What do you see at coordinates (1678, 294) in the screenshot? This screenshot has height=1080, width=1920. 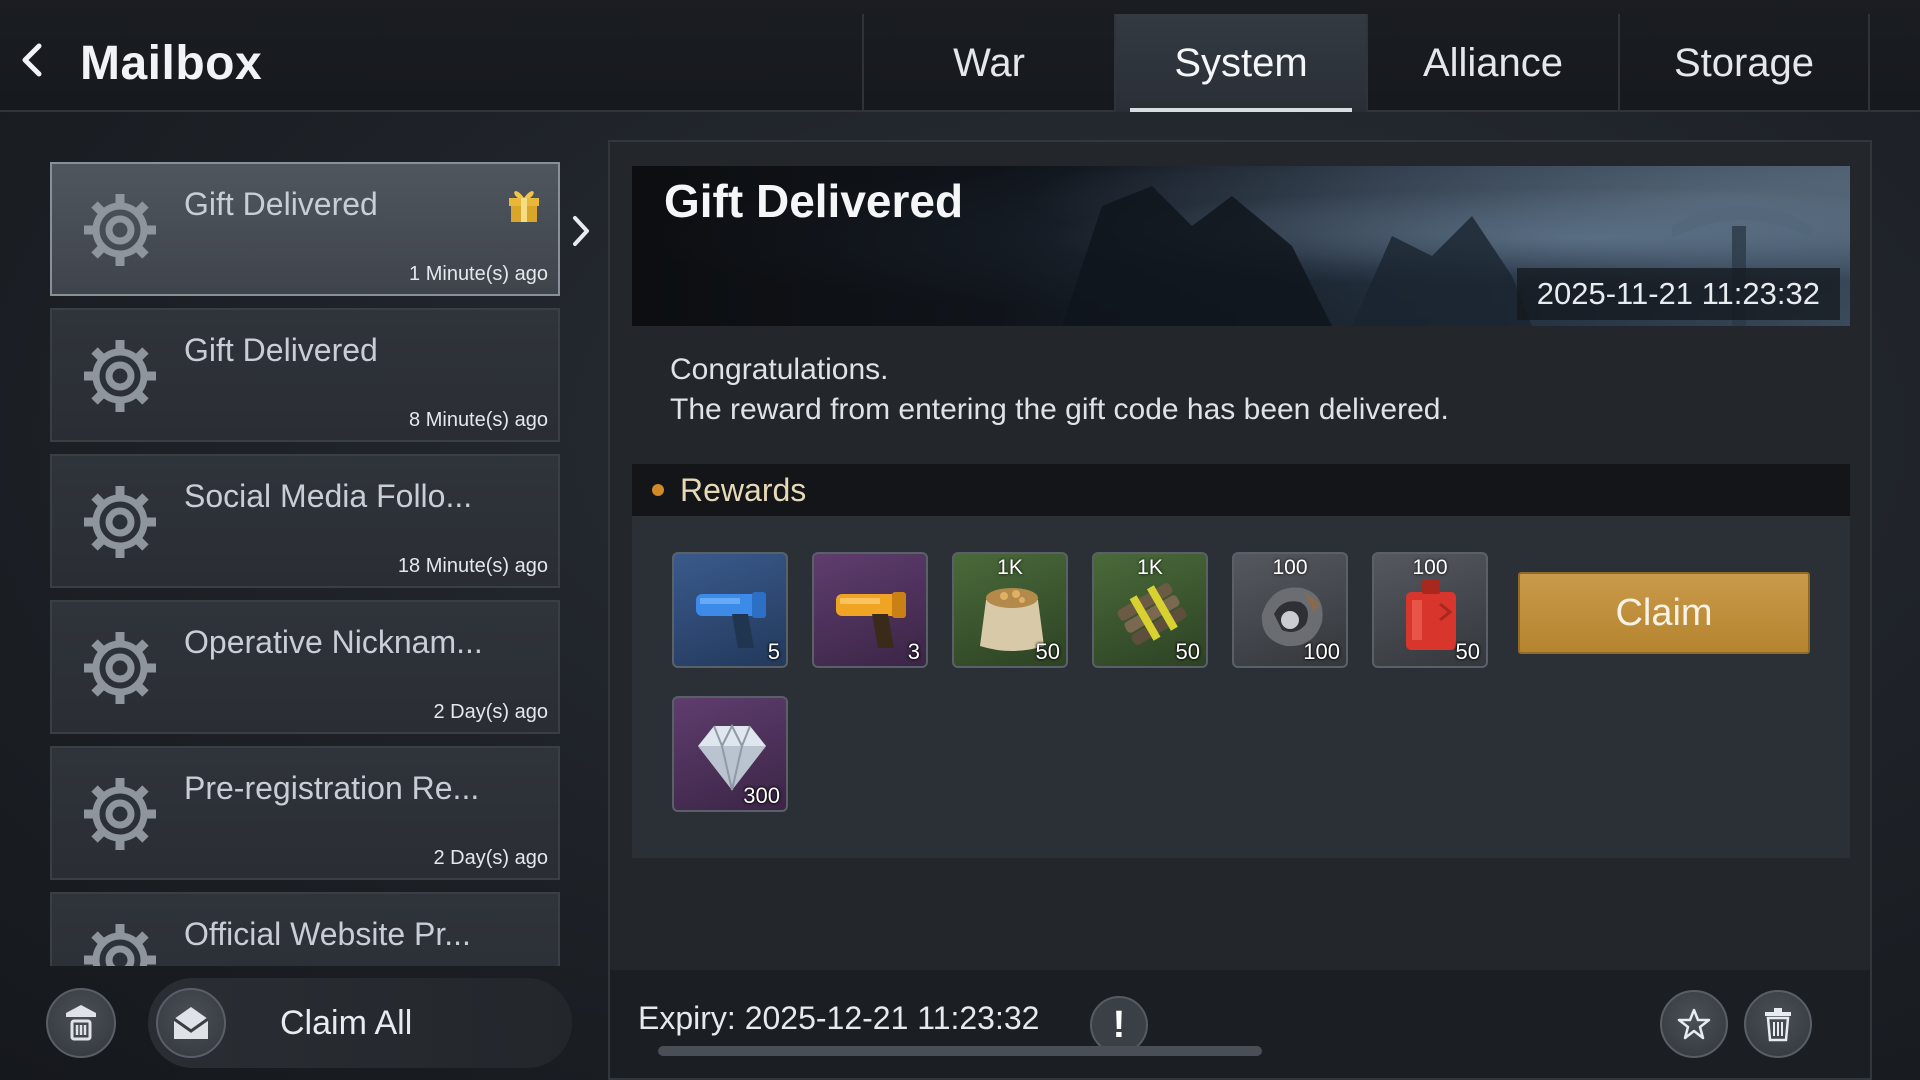 I see `mail-timestamp: 2025-11-21 11:23:32` at bounding box center [1678, 294].